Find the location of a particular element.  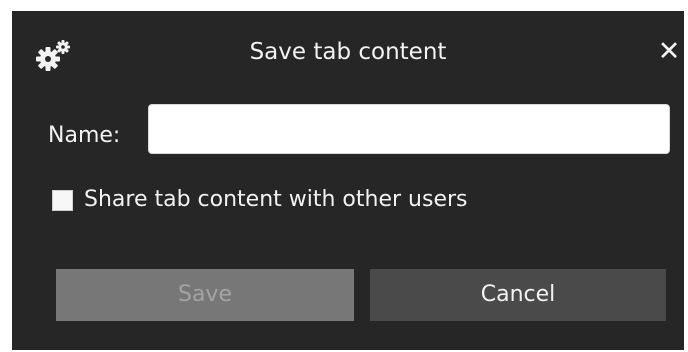

dialog-title: Save tab content is located at coordinates (348, 52).